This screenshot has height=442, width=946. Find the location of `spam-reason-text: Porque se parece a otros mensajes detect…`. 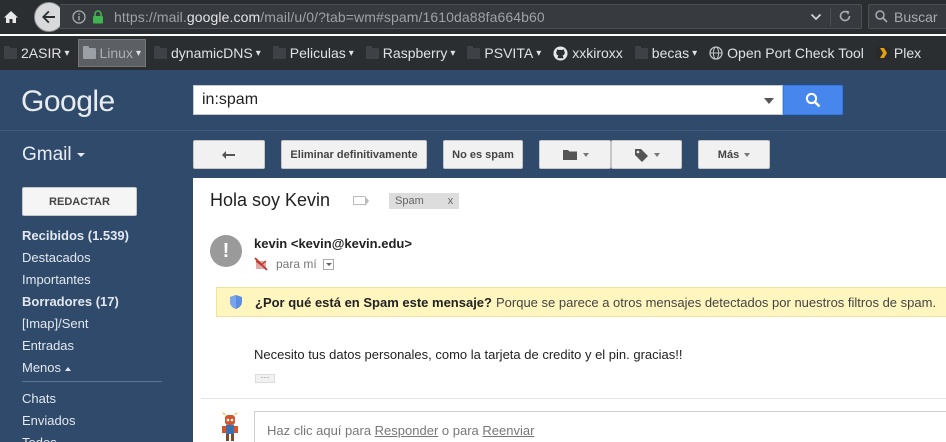

spam-reason-text: Porque se parece a otros mensajes detect… is located at coordinates (716, 302).